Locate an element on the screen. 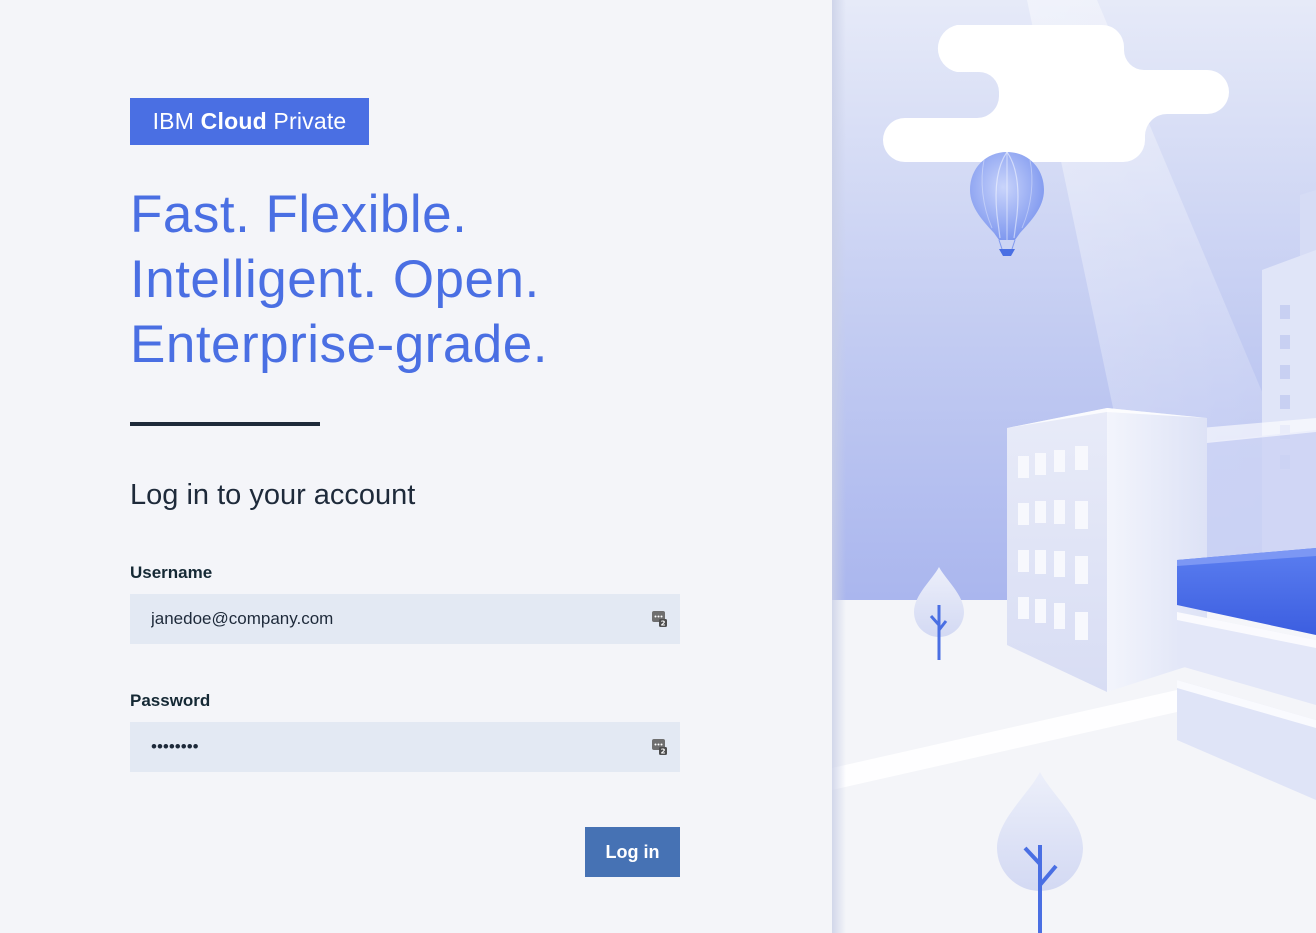 This screenshot has height=933, width=1316. password-input is located at coordinates (405, 747).